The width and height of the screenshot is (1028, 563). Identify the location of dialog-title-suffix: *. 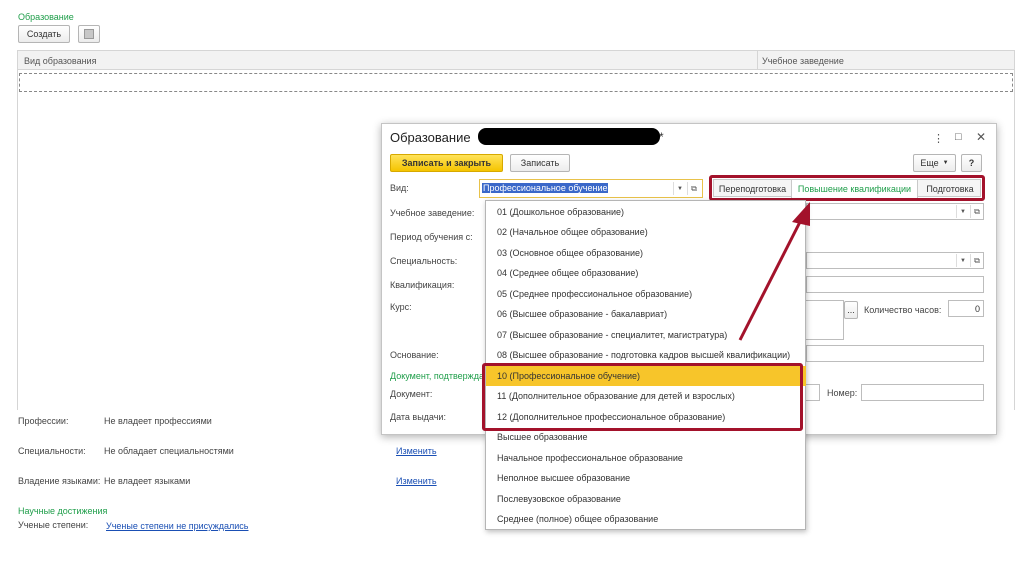
(661, 137).